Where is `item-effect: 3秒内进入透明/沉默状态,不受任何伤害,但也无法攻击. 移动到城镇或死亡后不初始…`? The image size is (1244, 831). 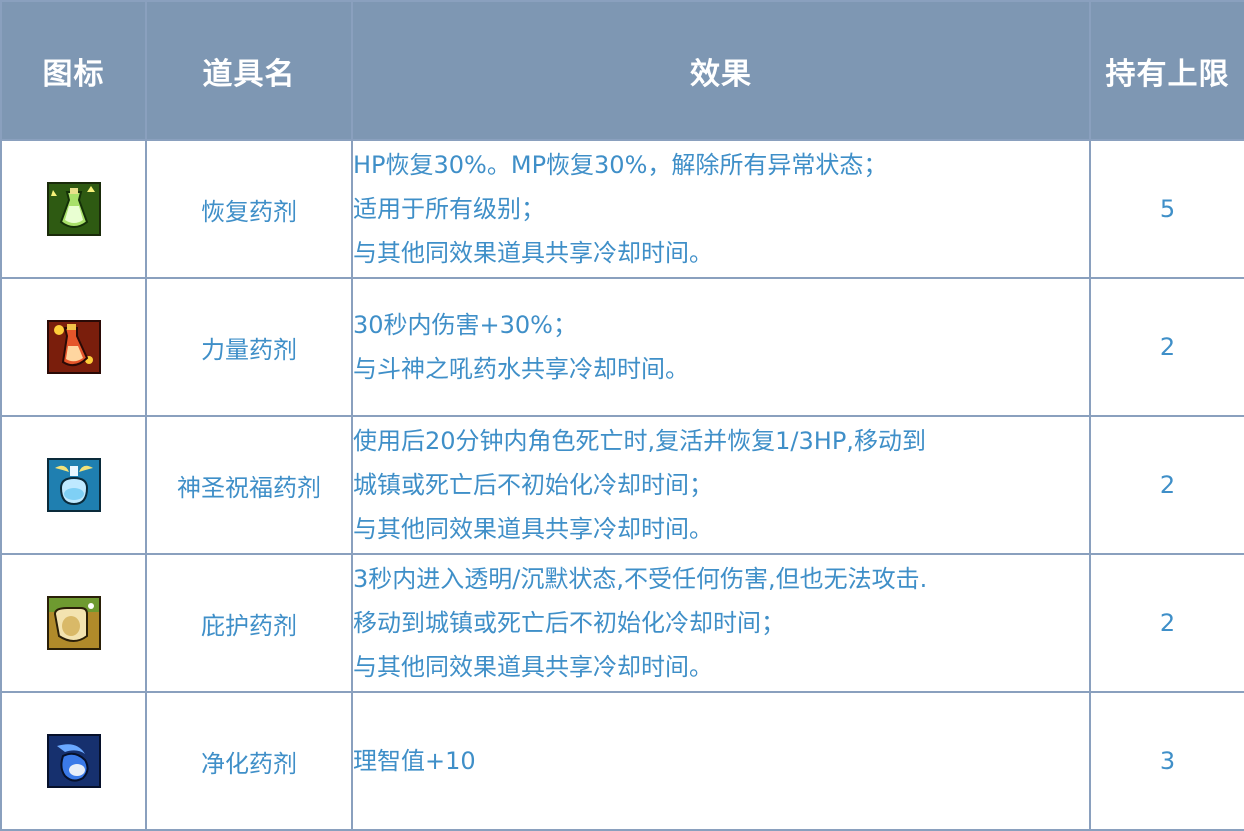
item-effect: 3秒内进入透明/沉默状态,不受任何伤害,但也无法攻击. 移动到城镇或死亡后不初始… is located at coordinates (721, 623).